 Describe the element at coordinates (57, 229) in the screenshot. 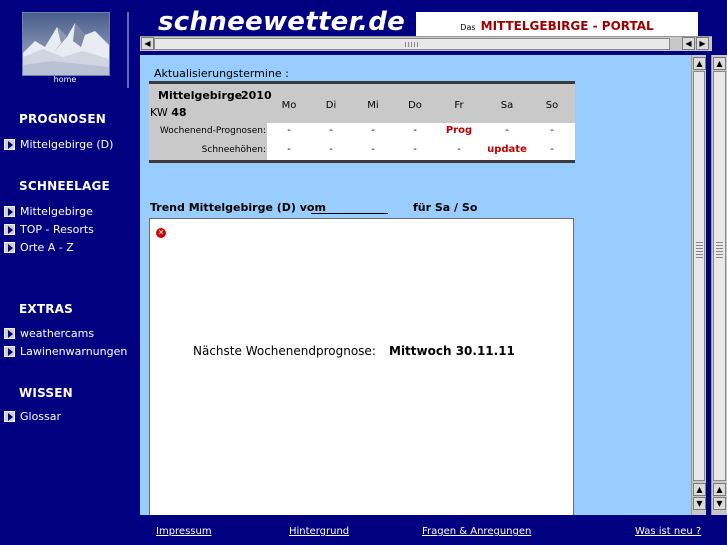

I see `sidebar-item-label: TOP - Resorts` at that location.